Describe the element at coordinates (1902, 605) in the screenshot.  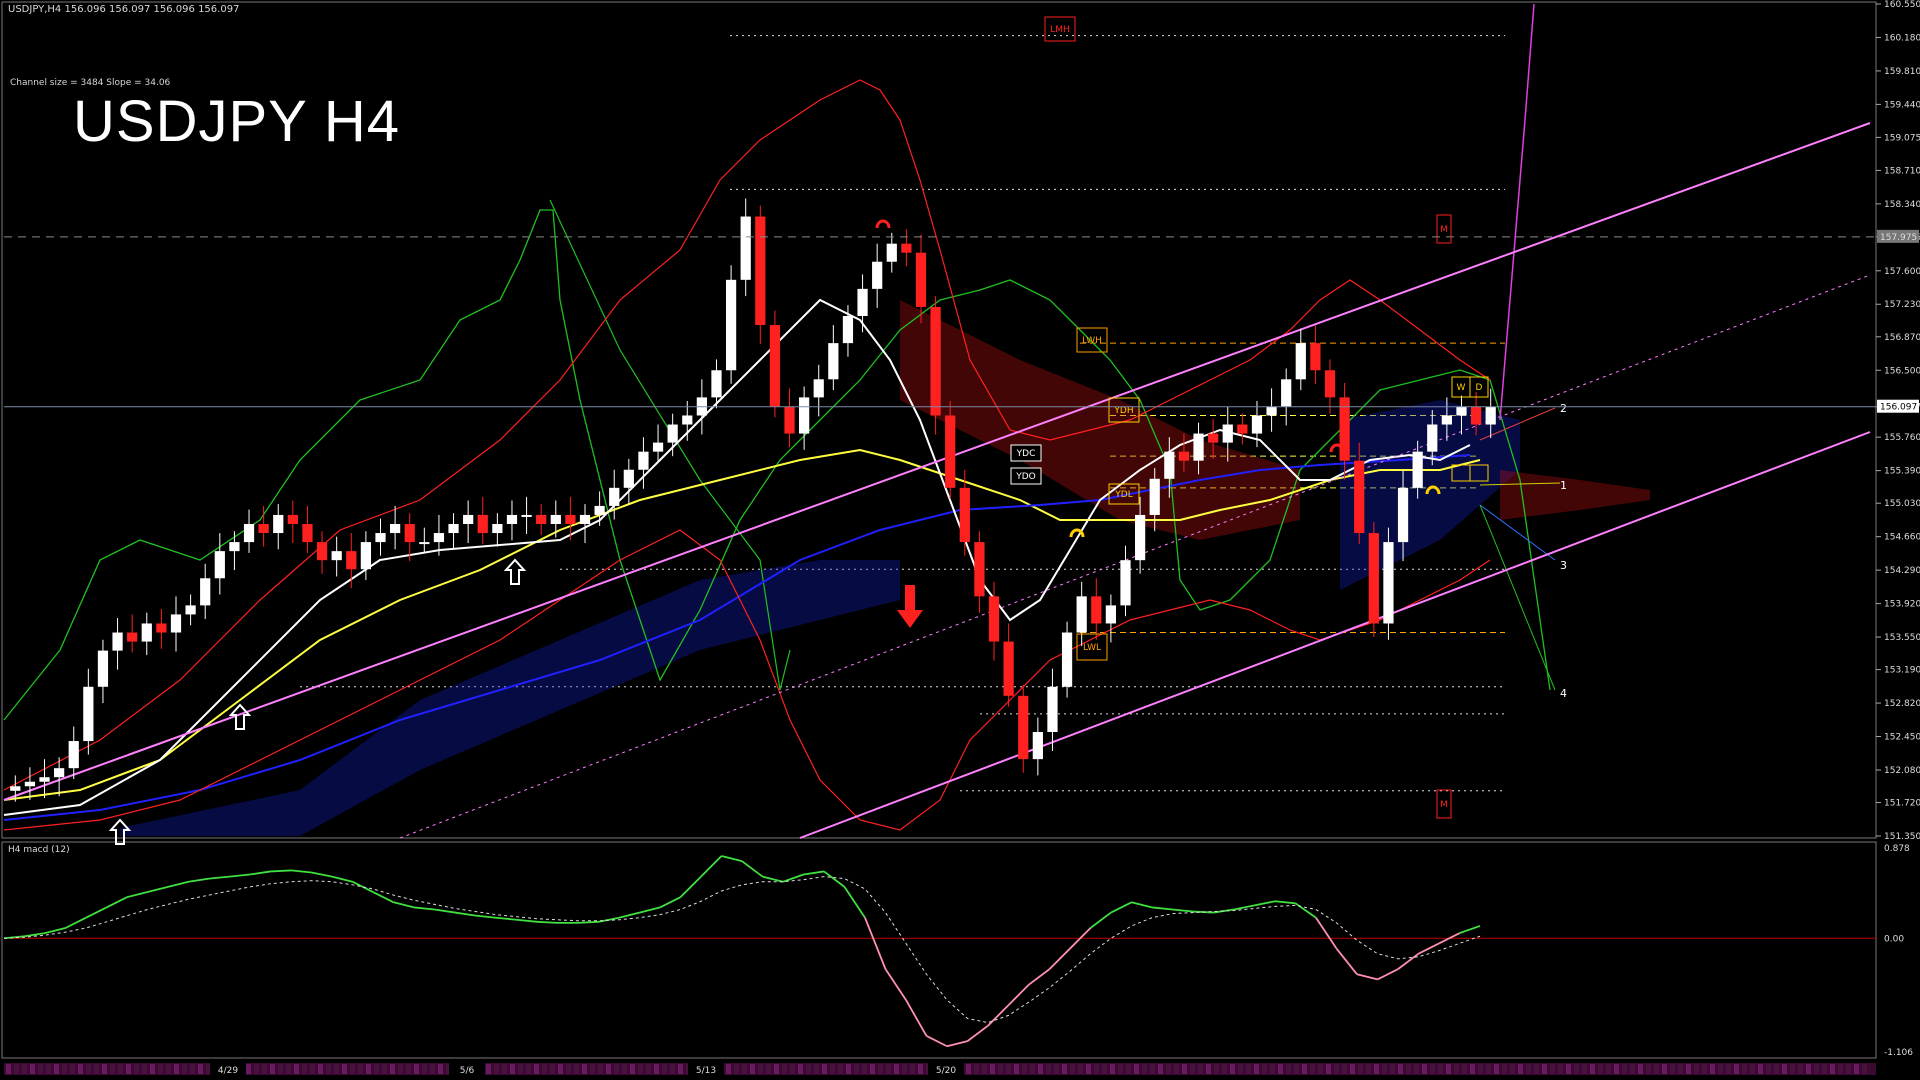
I see `price-tick-label: 153.920` at that location.